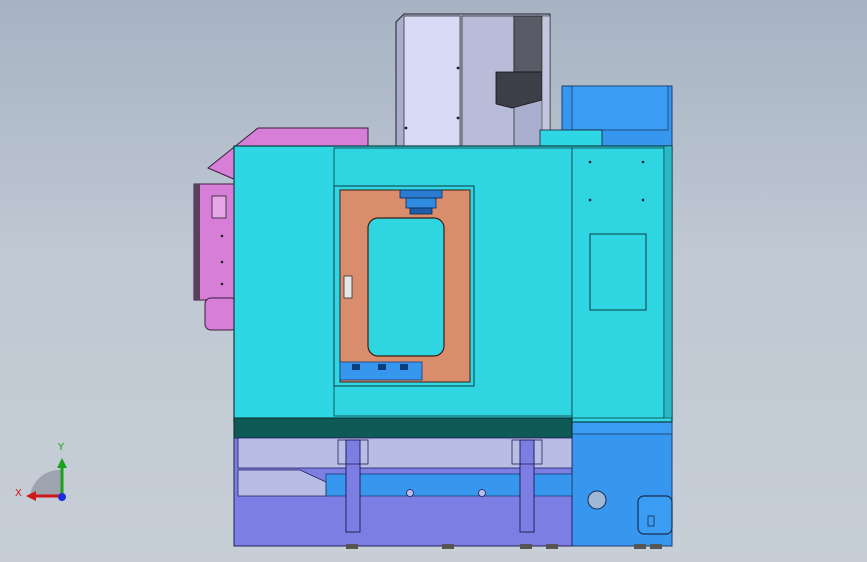  I want to click on machine-base, so click(403, 492).